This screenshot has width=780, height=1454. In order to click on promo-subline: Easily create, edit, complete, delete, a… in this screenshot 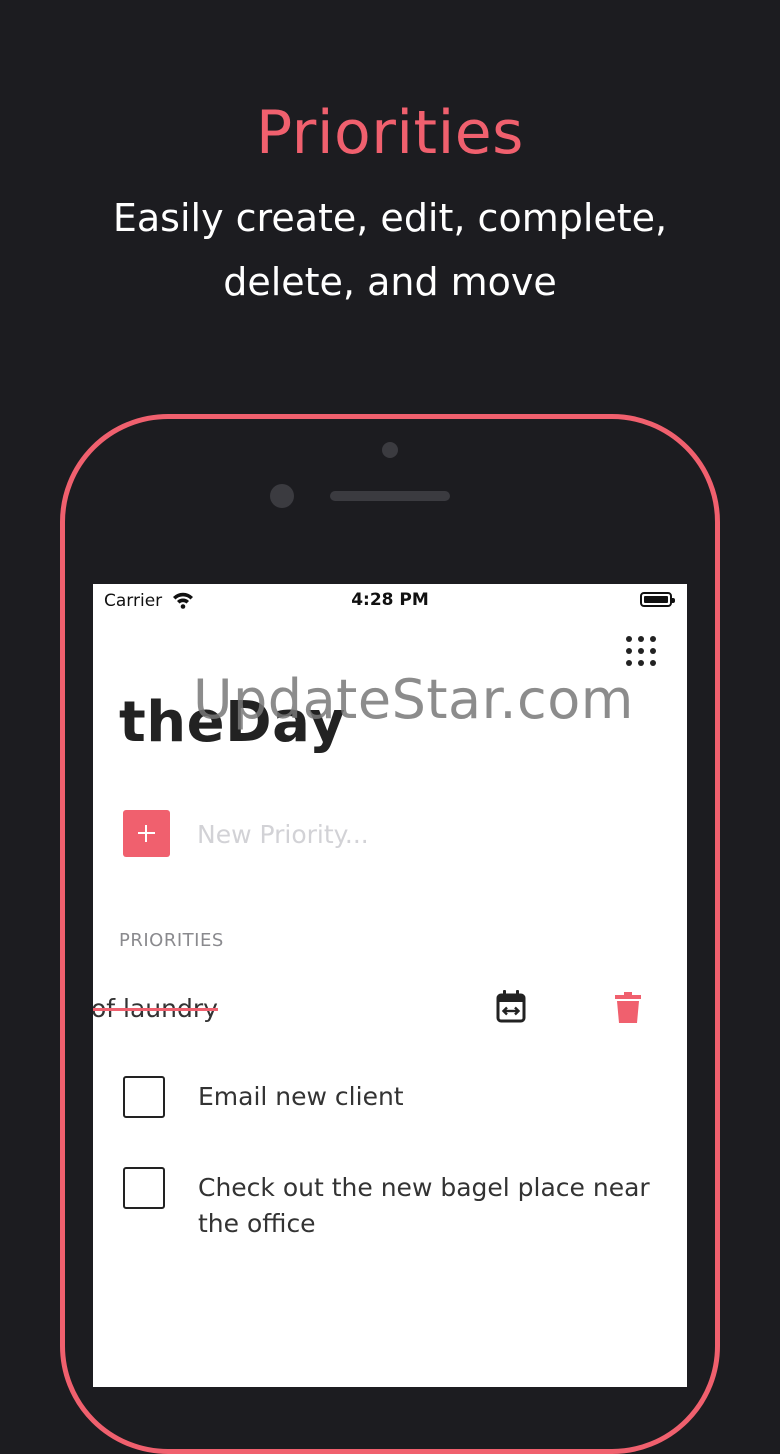, I will do `click(390, 250)`.